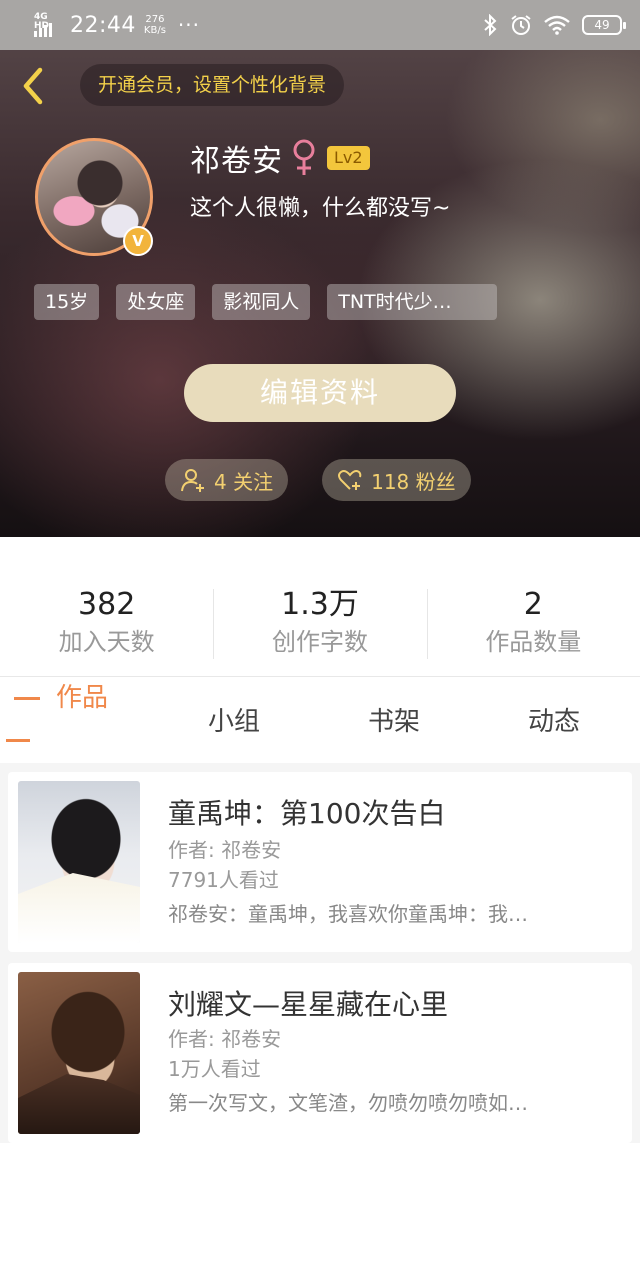 The height and width of the screenshot is (1276, 640). Describe the element at coordinates (490, 25) in the screenshot. I see `bluetooth-icon` at that location.